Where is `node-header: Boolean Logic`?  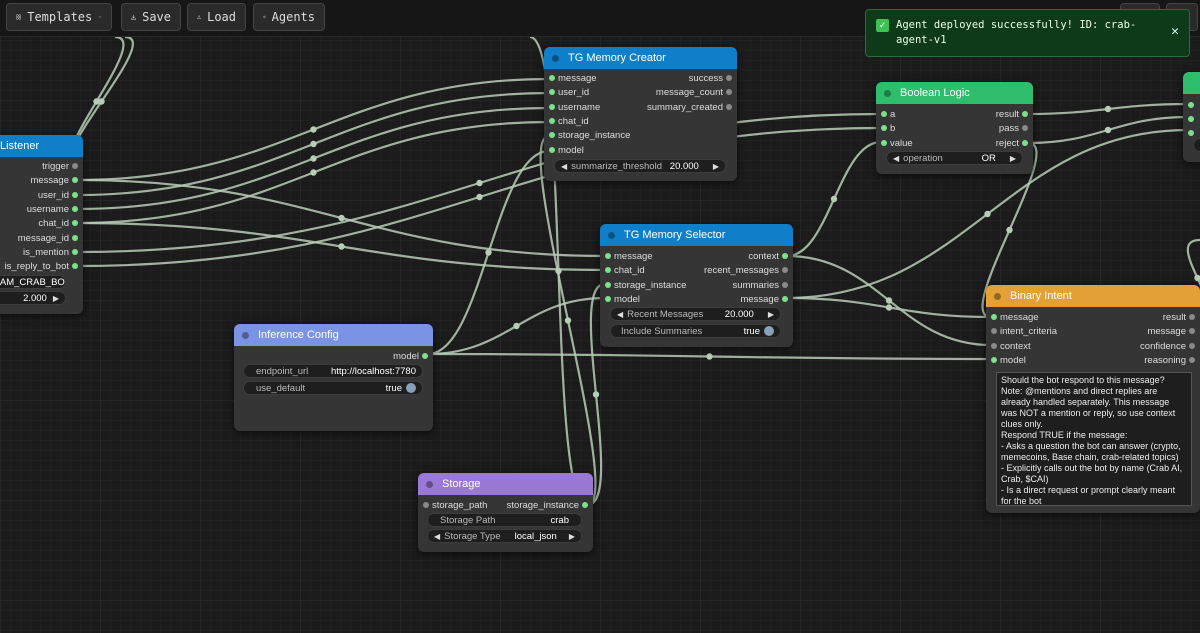 node-header: Boolean Logic is located at coordinates (954, 93).